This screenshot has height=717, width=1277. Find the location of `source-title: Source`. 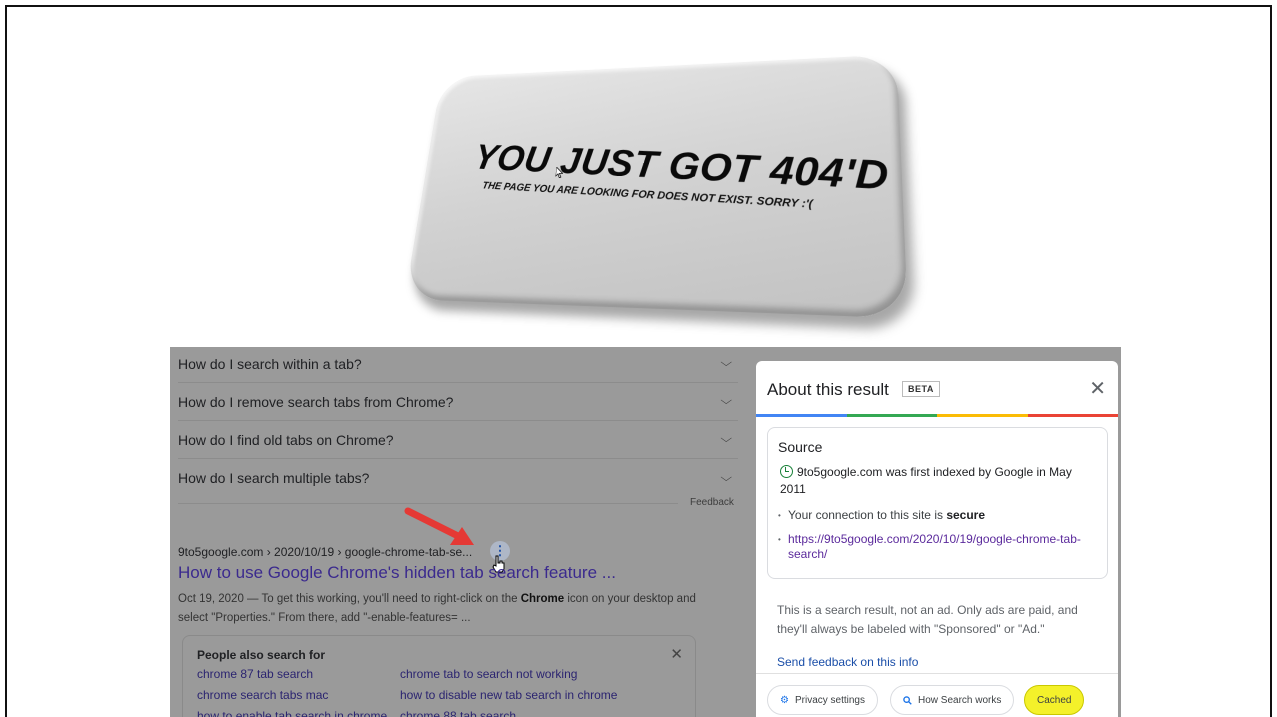

source-title: Source is located at coordinates (800, 447).